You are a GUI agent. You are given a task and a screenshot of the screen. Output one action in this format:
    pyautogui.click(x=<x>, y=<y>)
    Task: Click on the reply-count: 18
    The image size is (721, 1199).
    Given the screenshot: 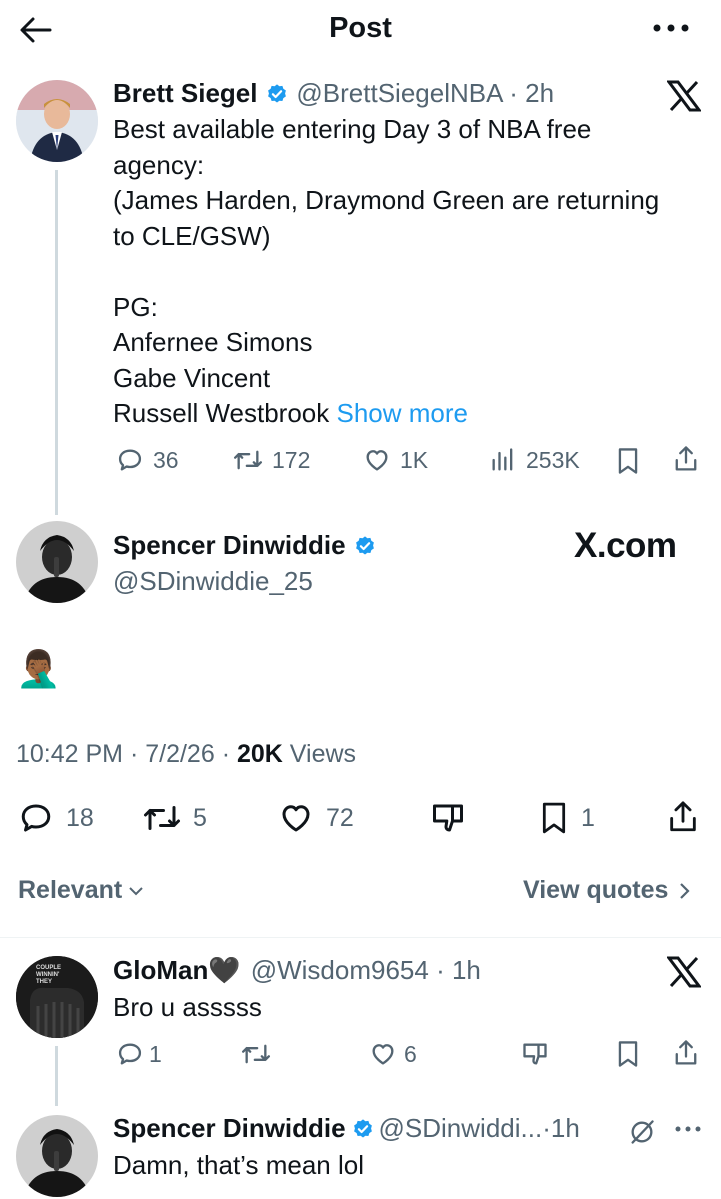 What is the action you would take?
    pyautogui.click(x=80, y=817)
    